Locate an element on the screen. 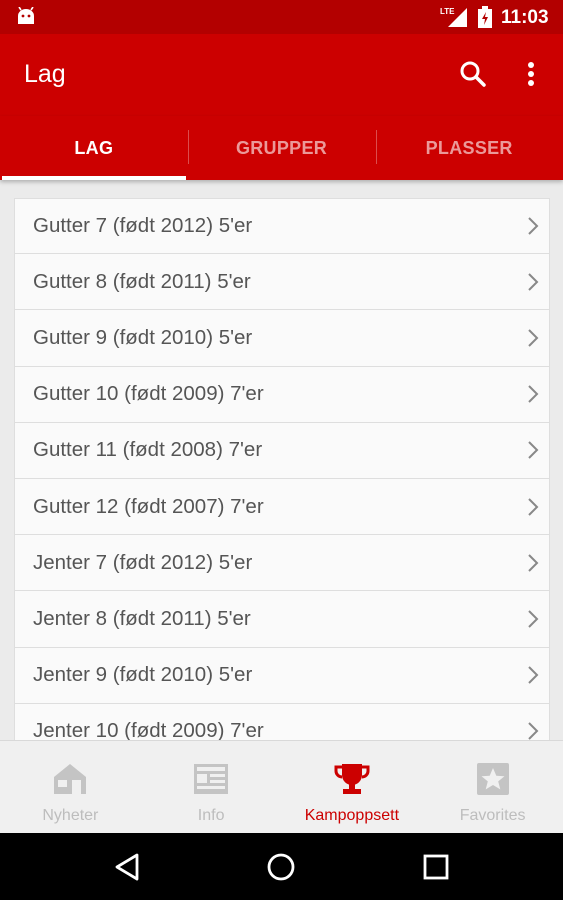  home-button-icon is located at coordinates (281, 867).